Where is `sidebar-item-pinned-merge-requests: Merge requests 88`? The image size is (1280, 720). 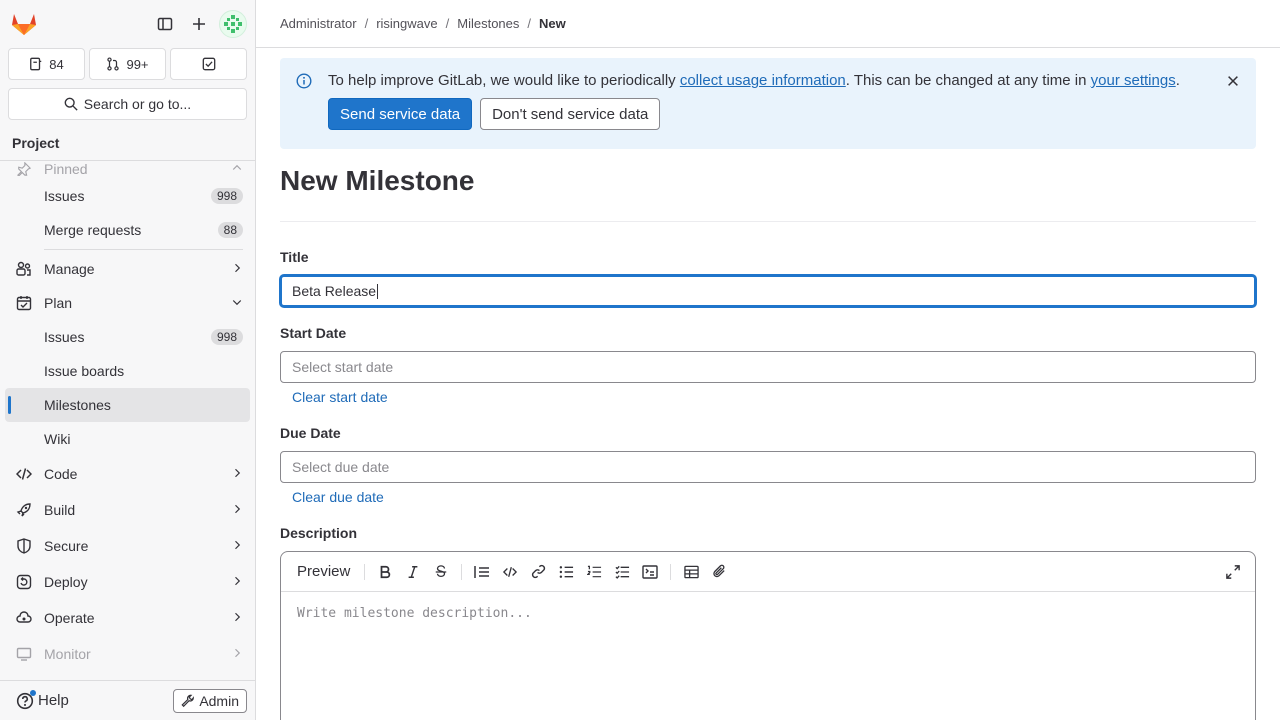 sidebar-item-pinned-merge-requests: Merge requests 88 is located at coordinates (127, 230).